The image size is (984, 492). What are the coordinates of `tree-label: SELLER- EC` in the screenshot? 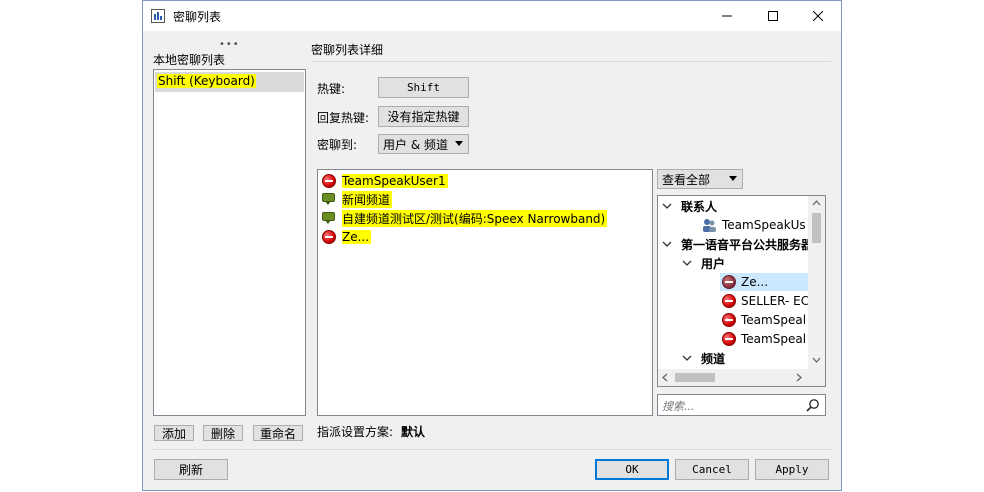 It's located at (775, 301).